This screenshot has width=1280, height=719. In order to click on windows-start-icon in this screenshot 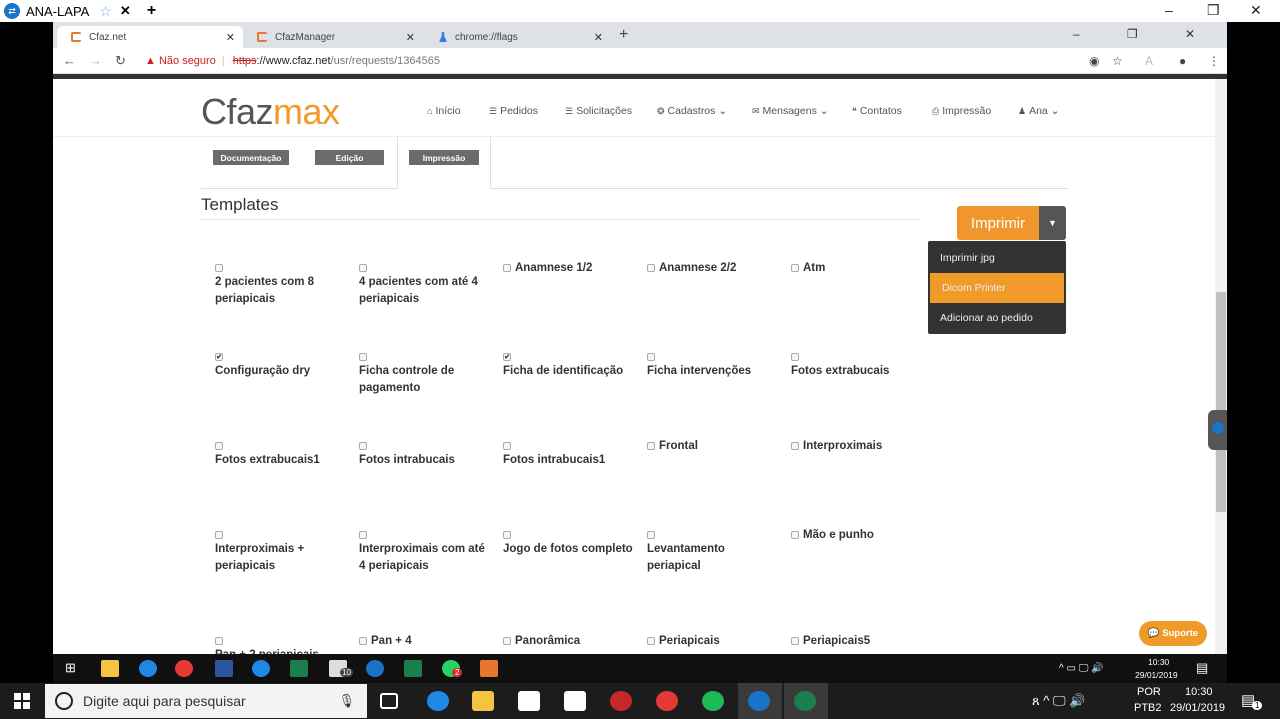, I will do `click(22, 701)`.